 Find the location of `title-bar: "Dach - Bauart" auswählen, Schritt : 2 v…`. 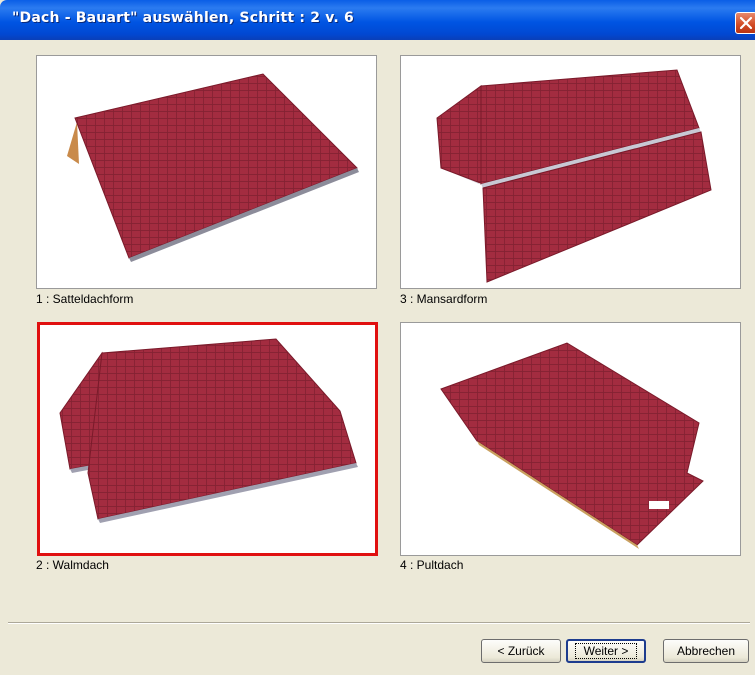

title-bar: "Dach - Bauart" auswählen, Schritt : 2 v… is located at coordinates (377, 20).